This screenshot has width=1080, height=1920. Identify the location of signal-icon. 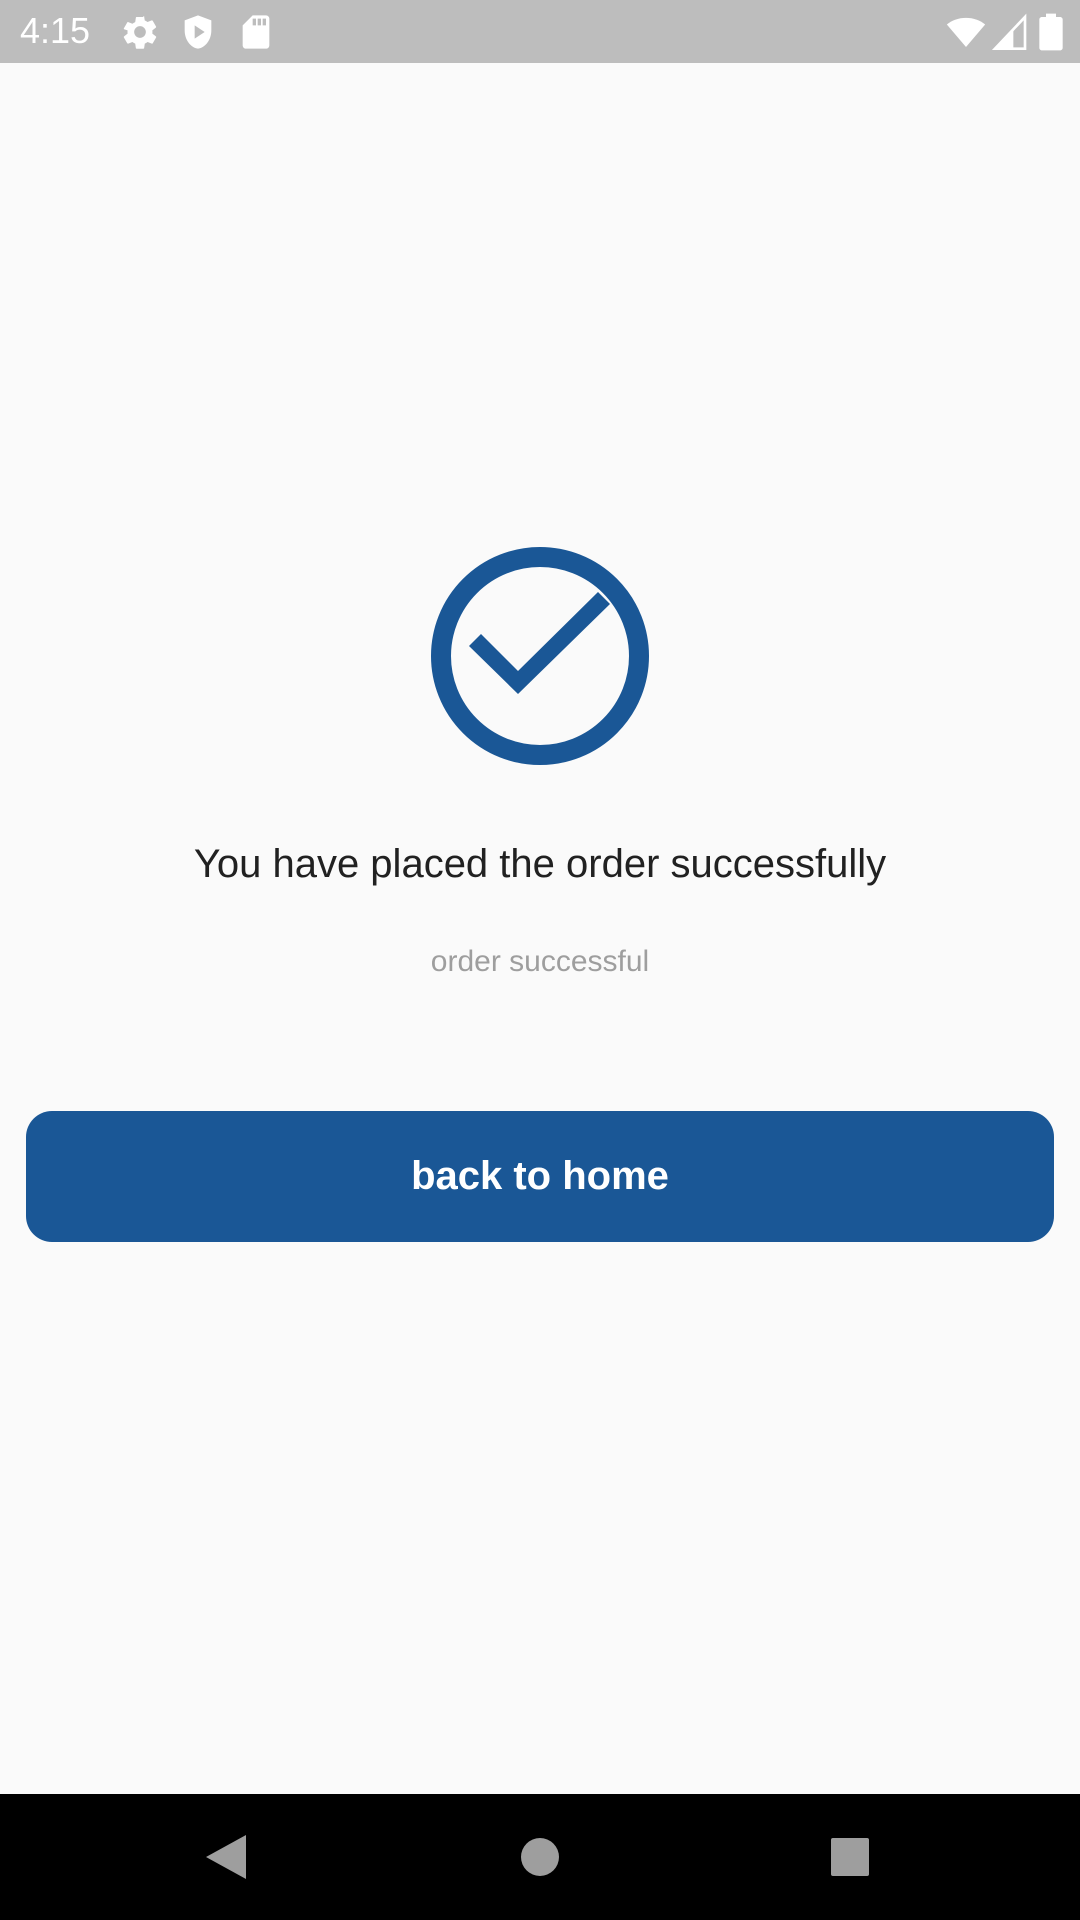
(1010, 32).